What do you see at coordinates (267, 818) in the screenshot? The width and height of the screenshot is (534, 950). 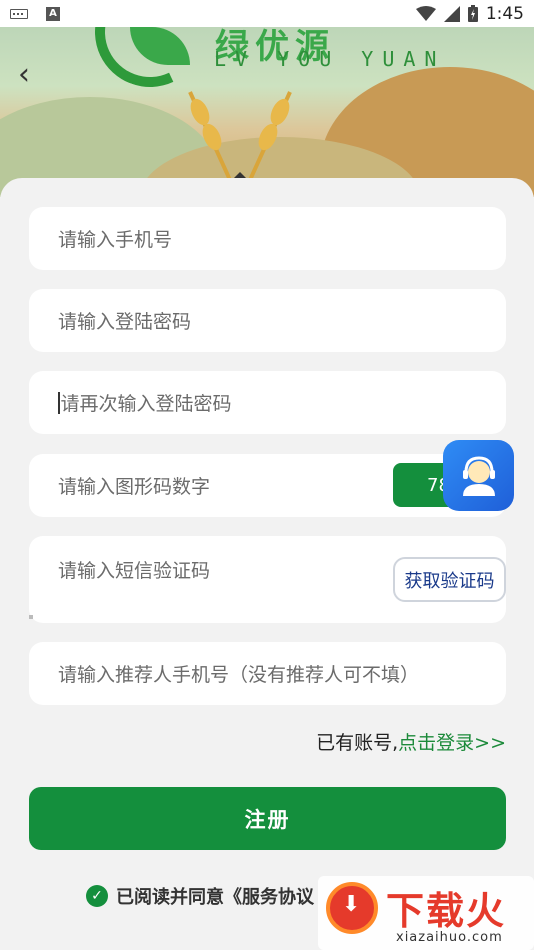 I see `register-button: 注册` at bounding box center [267, 818].